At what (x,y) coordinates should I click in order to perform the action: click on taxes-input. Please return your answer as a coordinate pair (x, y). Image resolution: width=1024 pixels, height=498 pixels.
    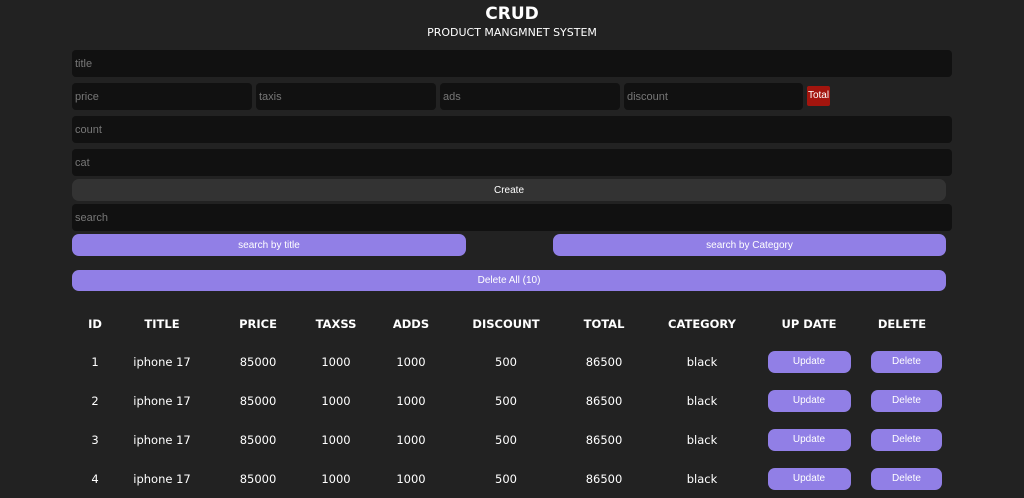
    Looking at the image, I should click on (346, 96).